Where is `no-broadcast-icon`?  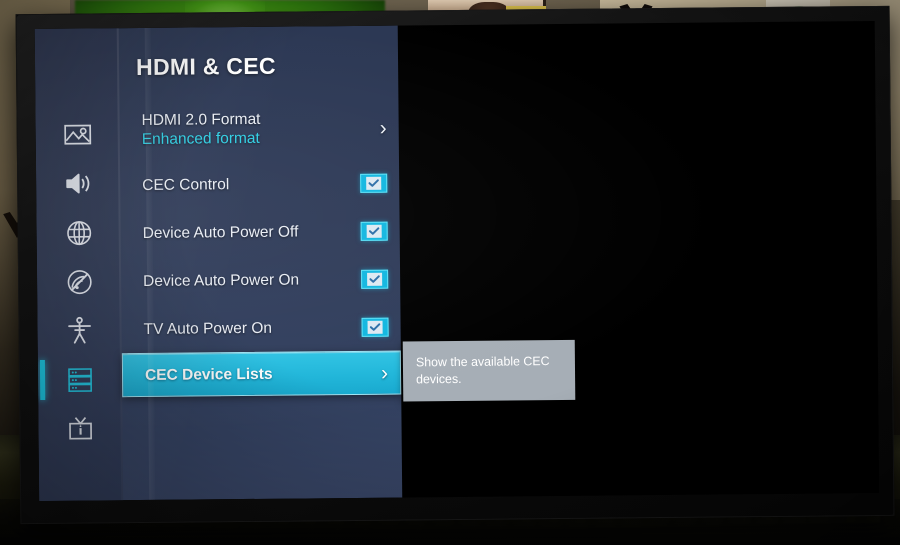 no-broadcast-icon is located at coordinates (79, 281).